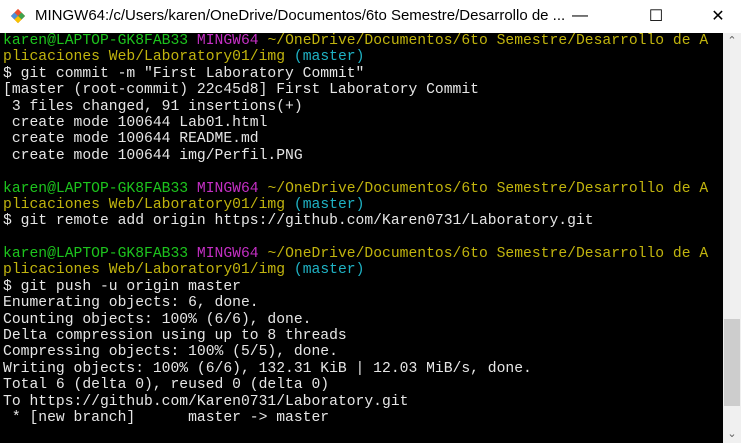 The height and width of the screenshot is (443, 741). Describe the element at coordinates (355, 287) in the screenshot. I see `terminal-line: $ git push -u origin master` at that location.